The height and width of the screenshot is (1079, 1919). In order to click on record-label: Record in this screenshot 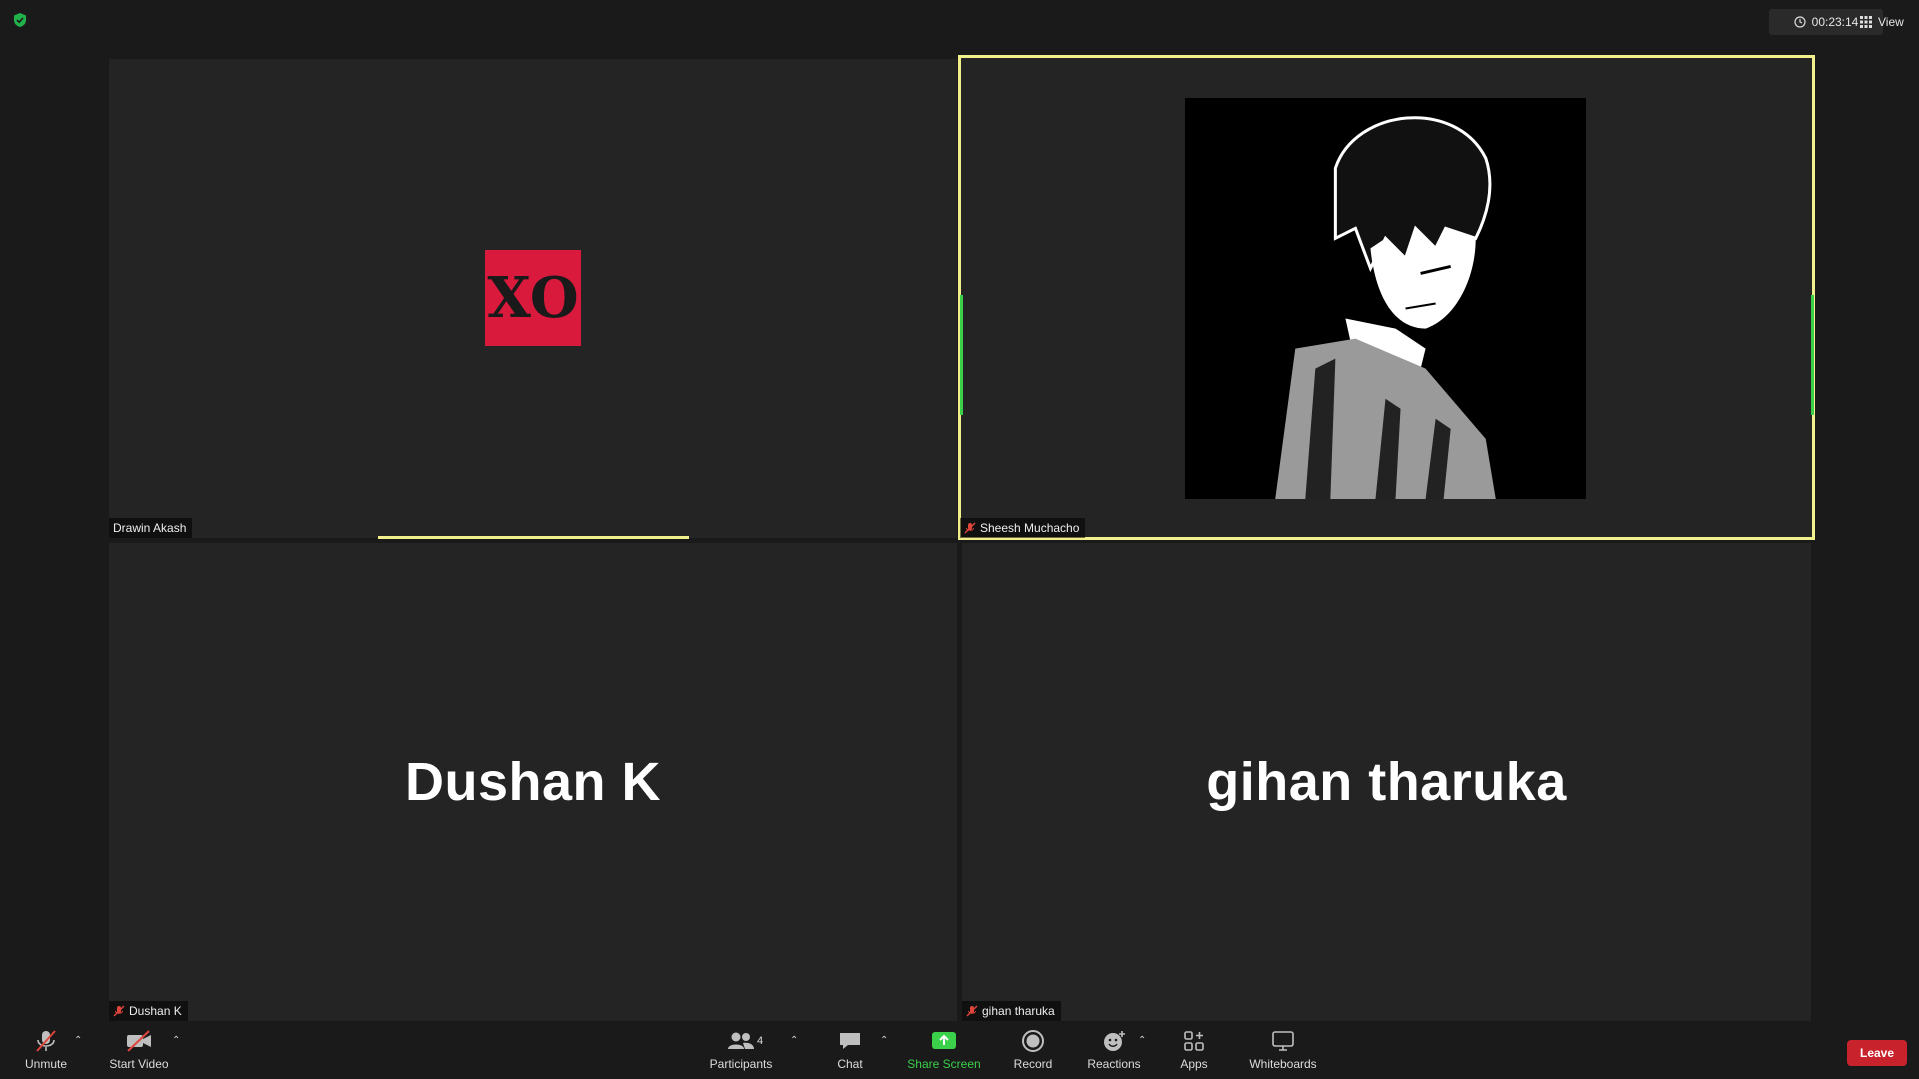, I will do `click(1033, 1064)`.